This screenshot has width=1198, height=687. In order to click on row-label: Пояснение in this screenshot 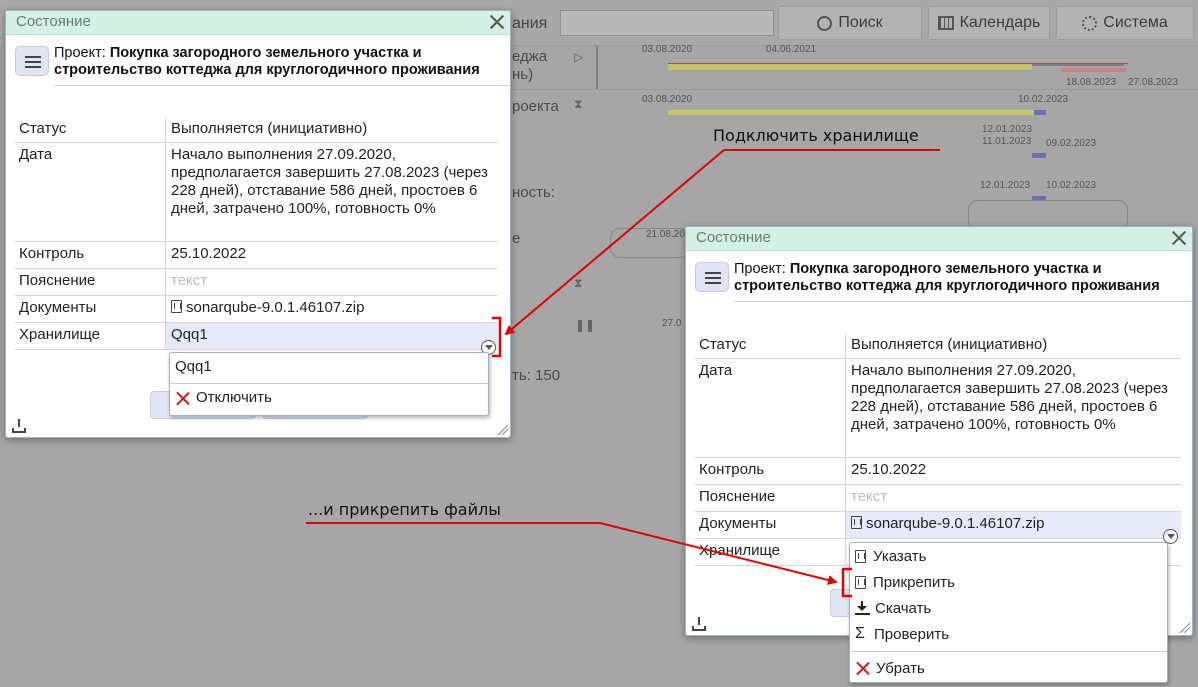, I will do `click(770, 498)`.